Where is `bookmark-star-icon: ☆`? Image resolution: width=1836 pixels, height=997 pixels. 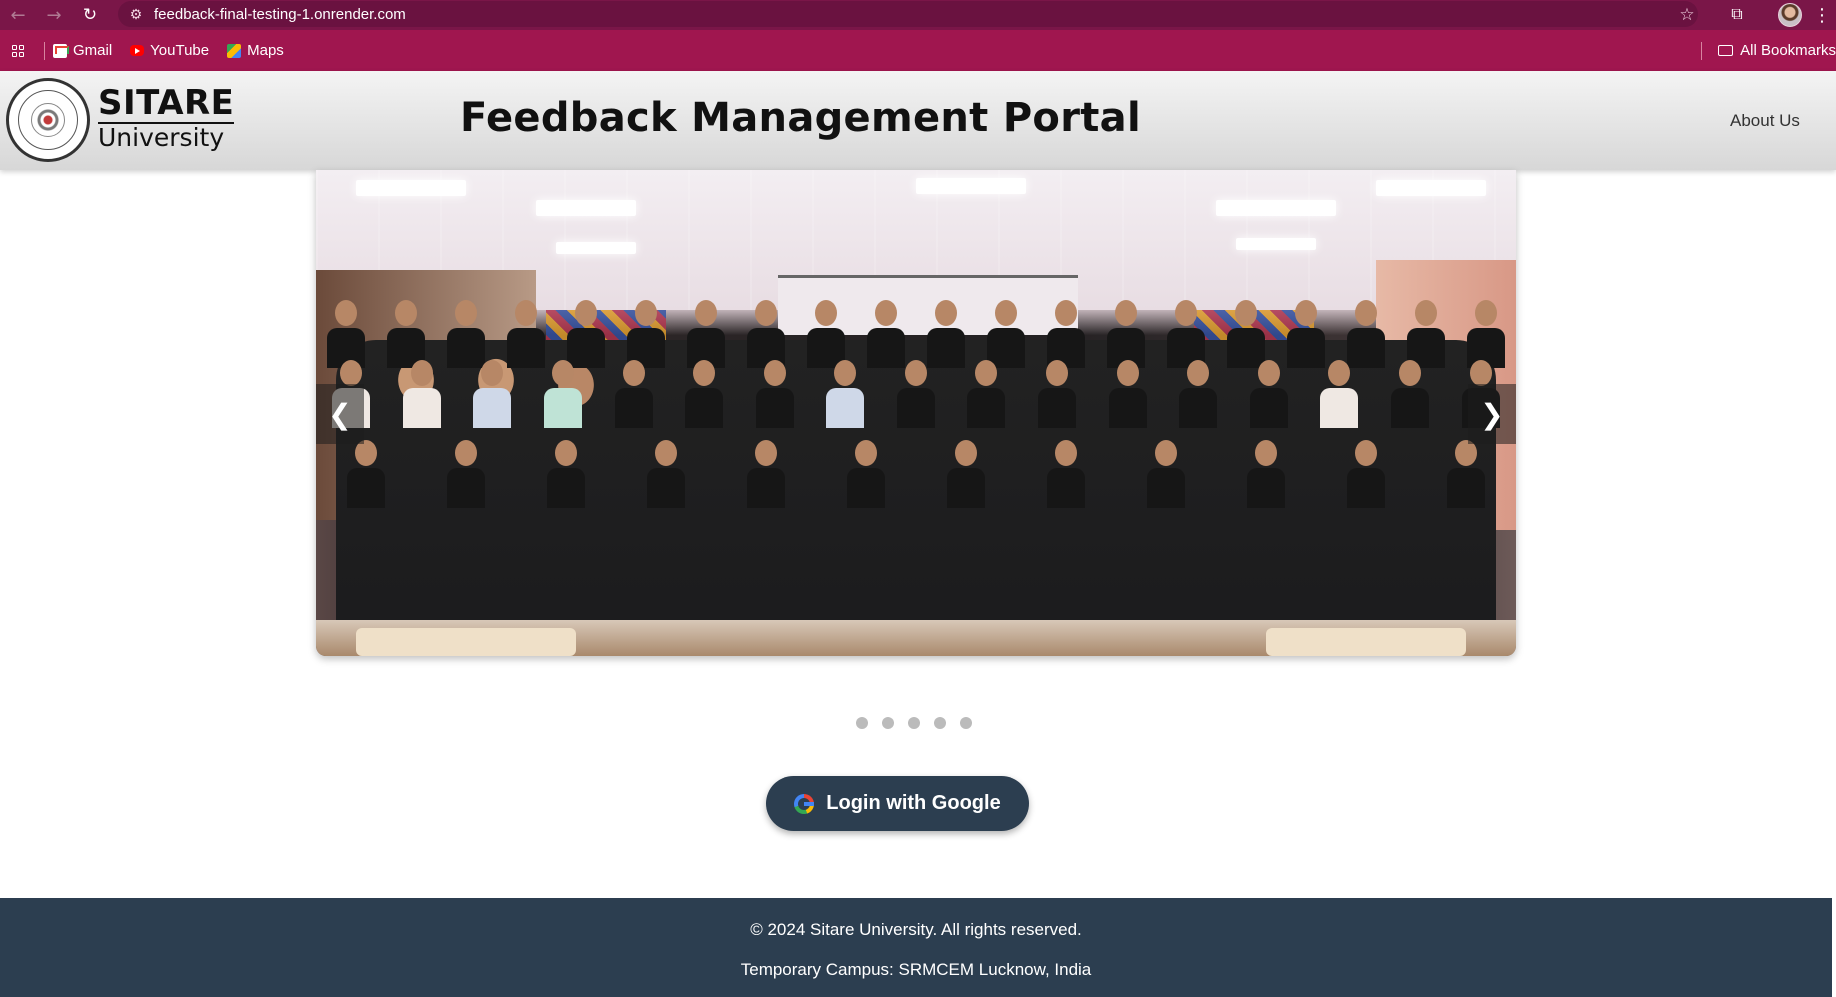
bookmark-star-icon: ☆ is located at coordinates (1687, 15).